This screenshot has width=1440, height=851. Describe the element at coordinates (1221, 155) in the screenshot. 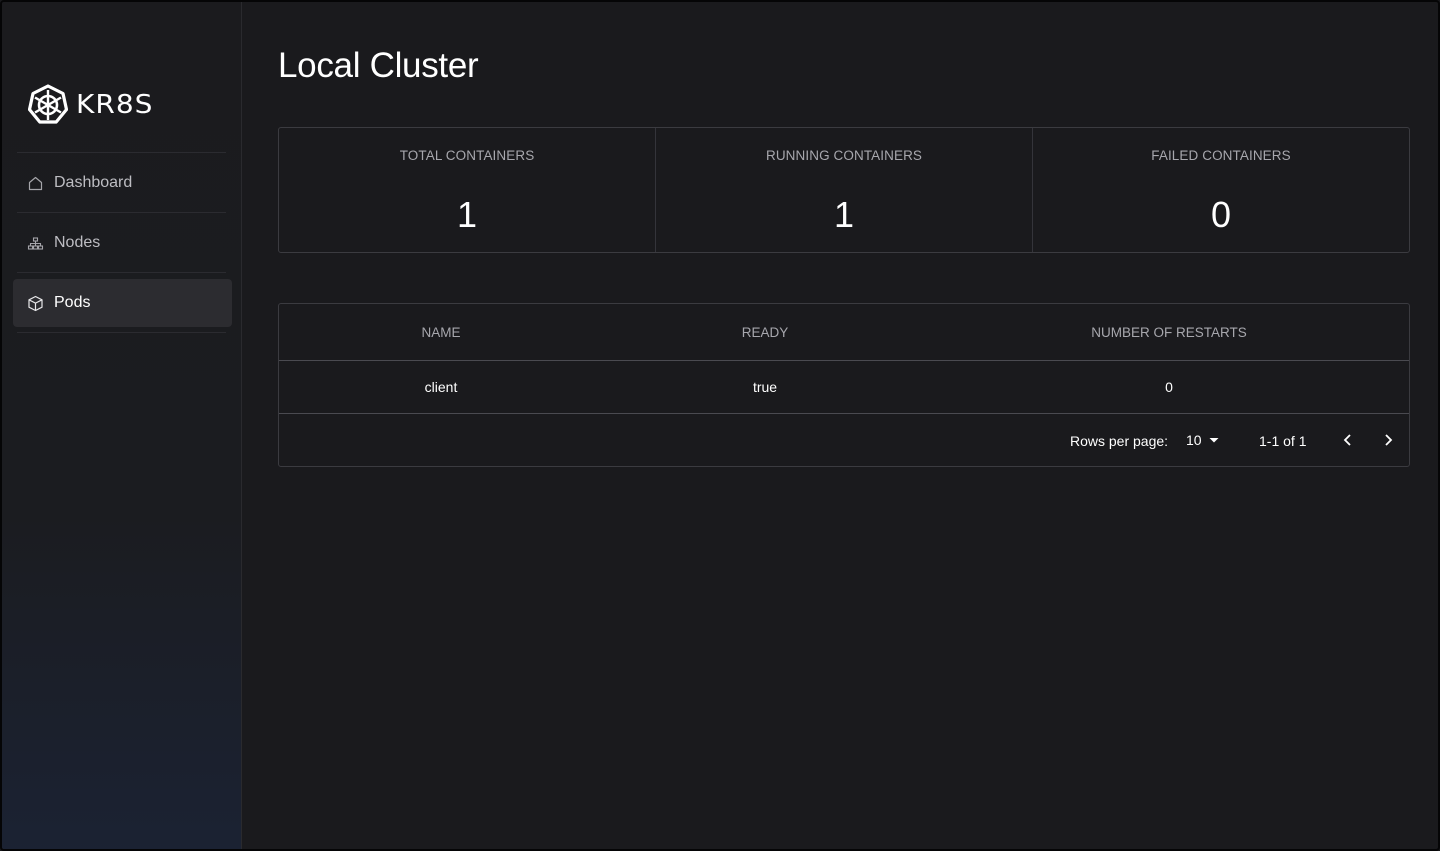

I see `stat-label: FAILED CONTAINERS` at that location.